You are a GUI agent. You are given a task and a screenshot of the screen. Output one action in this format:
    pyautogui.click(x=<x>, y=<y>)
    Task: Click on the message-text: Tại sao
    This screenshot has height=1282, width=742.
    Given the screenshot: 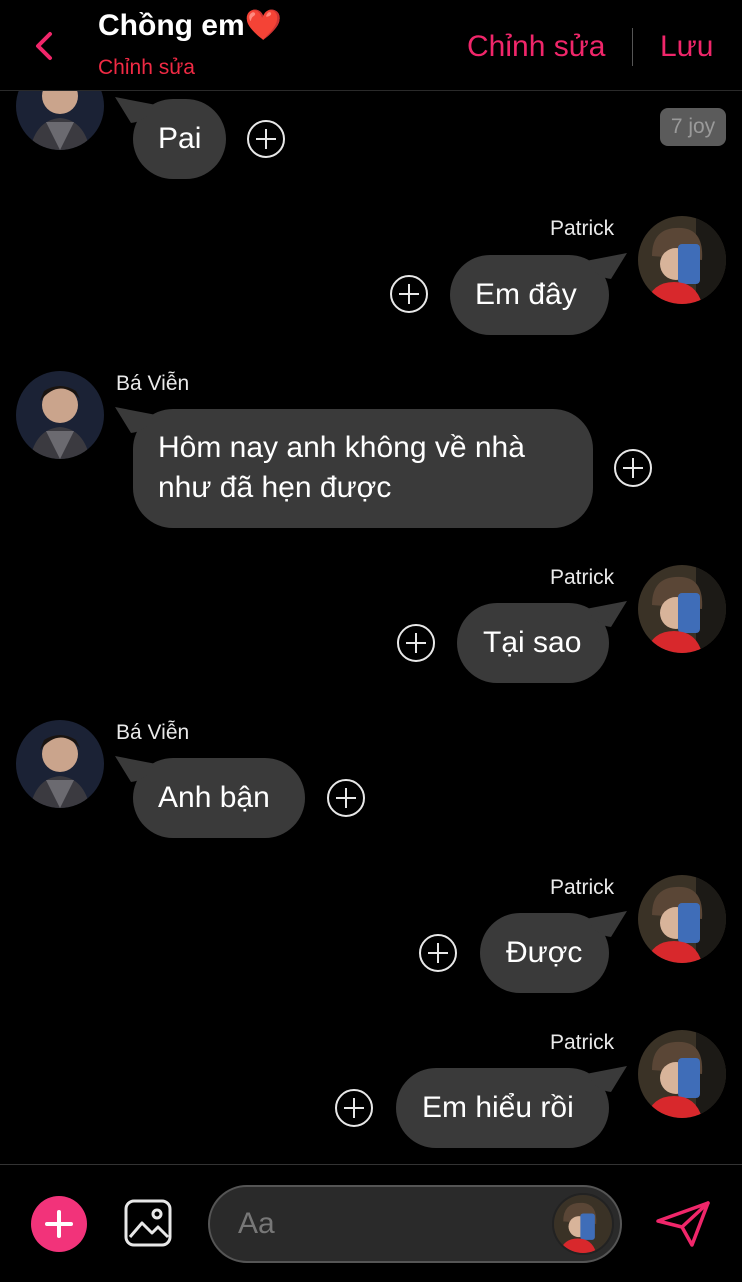 What is the action you would take?
    pyautogui.click(x=532, y=642)
    